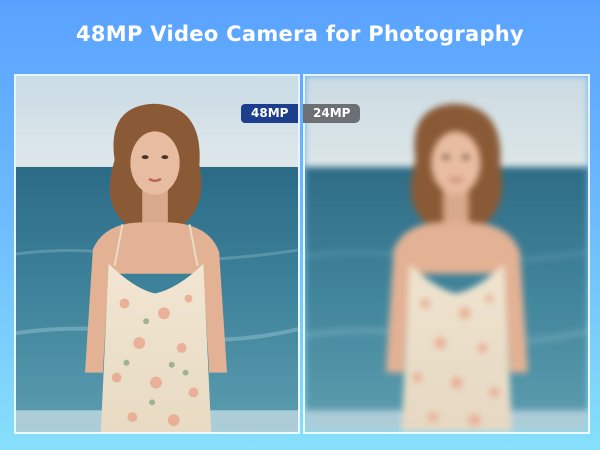 The width and height of the screenshot is (600, 450). What do you see at coordinates (270, 113) in the screenshot?
I see `badge-48mp: 48MP` at bounding box center [270, 113].